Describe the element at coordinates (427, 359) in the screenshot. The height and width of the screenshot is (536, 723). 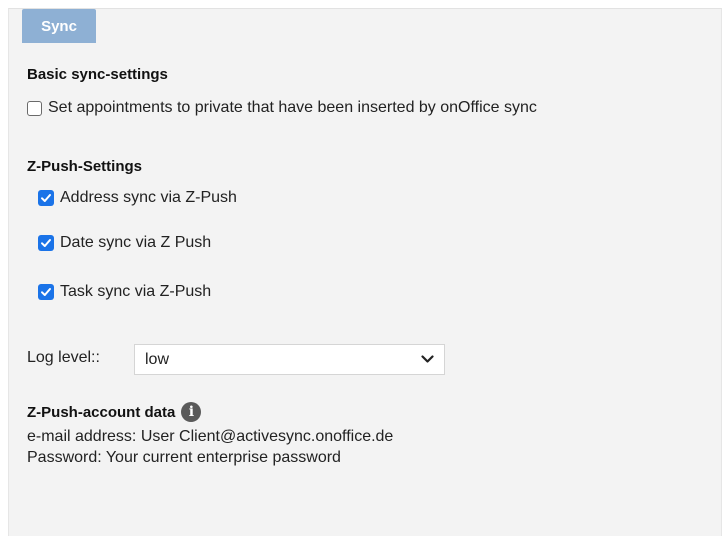
I see `chevron-down-icon` at that location.